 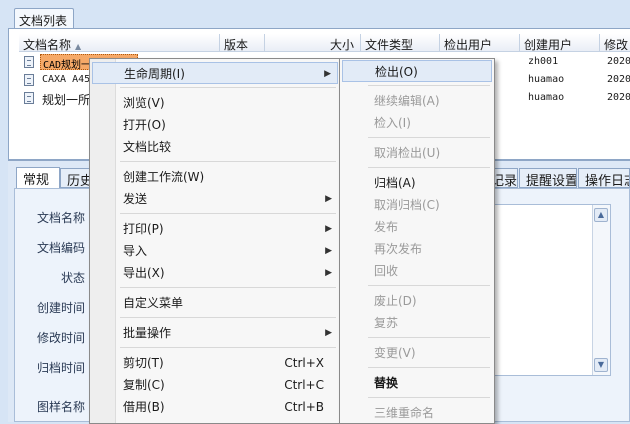 I want to click on creator-cell: zh001, so click(x=543, y=61).